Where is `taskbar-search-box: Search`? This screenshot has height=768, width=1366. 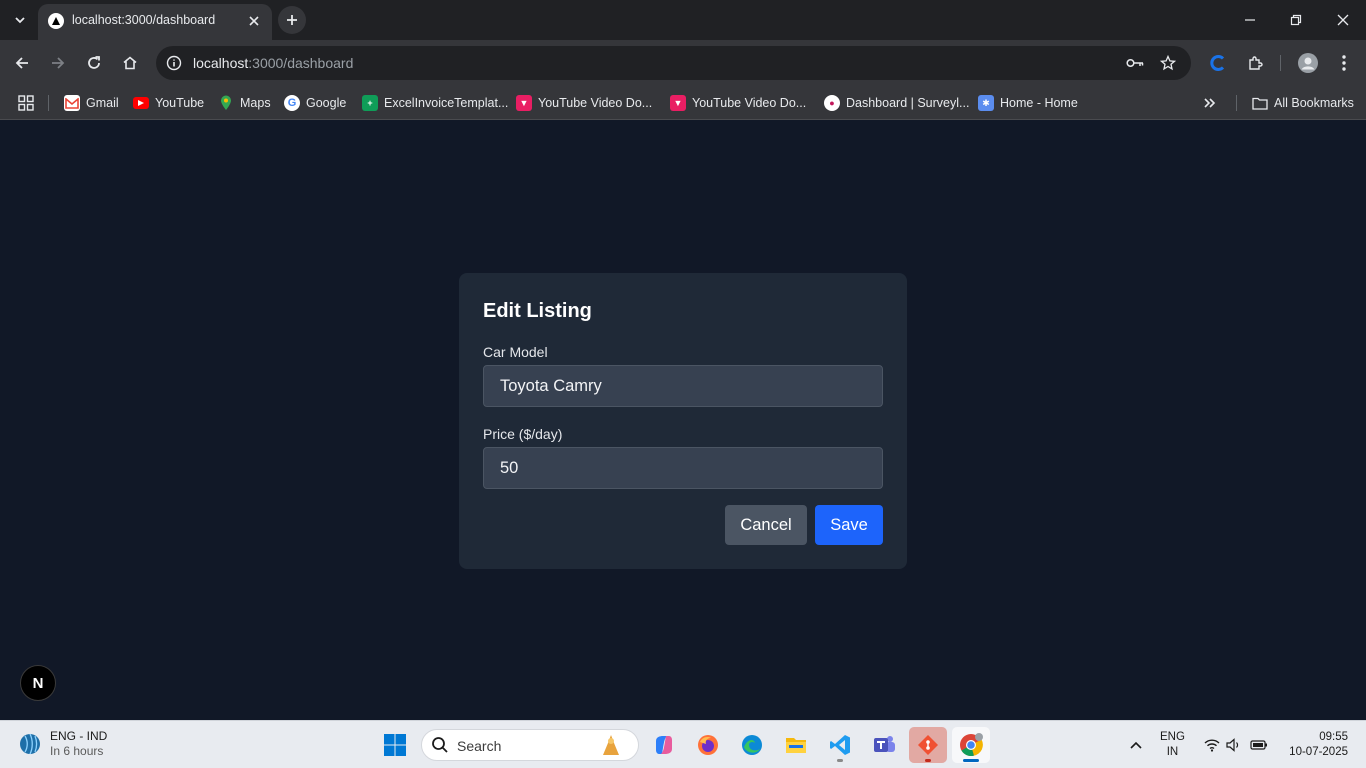
taskbar-search-box: Search is located at coordinates (530, 745).